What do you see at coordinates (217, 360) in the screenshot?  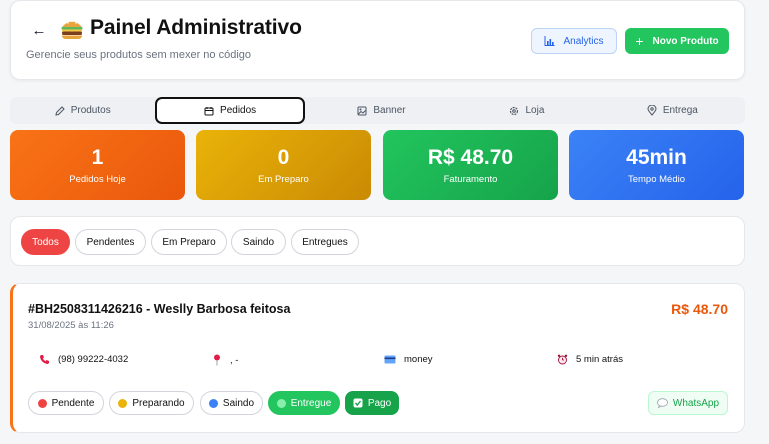 I see `pushpin-icon` at bounding box center [217, 360].